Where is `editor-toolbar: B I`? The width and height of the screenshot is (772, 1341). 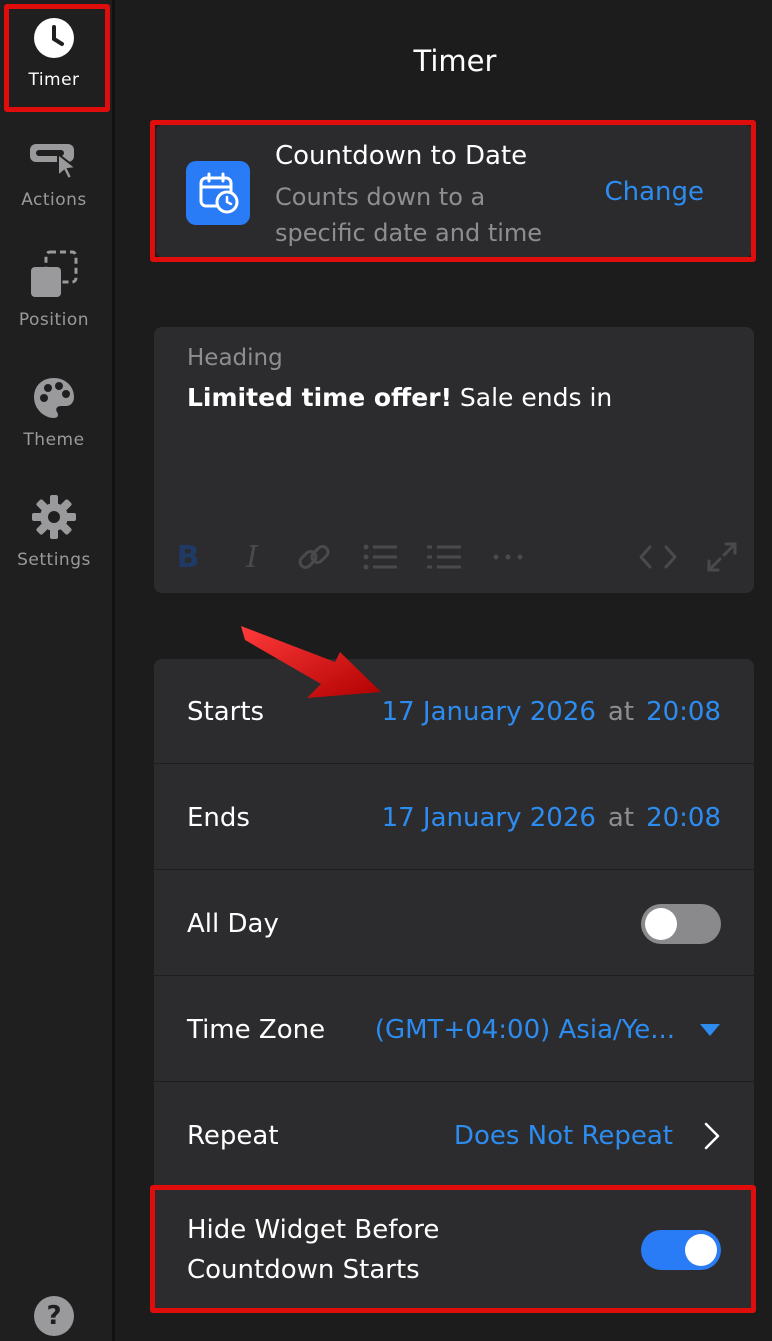 editor-toolbar: B I is located at coordinates (457, 557).